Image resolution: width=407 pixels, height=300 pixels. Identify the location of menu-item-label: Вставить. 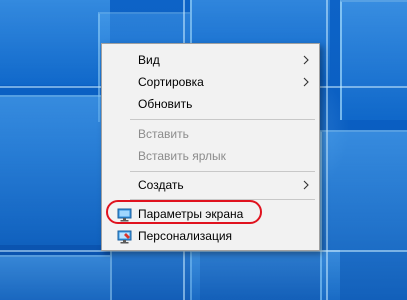
(163, 134).